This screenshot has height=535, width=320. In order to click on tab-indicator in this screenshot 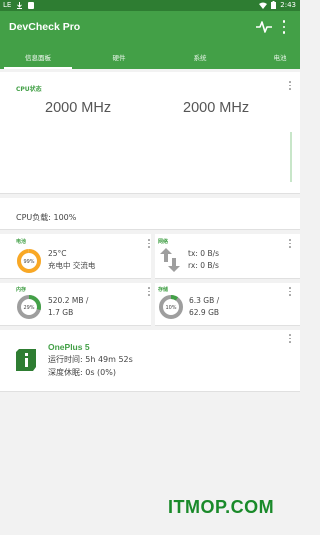, I will do `click(38, 68)`.